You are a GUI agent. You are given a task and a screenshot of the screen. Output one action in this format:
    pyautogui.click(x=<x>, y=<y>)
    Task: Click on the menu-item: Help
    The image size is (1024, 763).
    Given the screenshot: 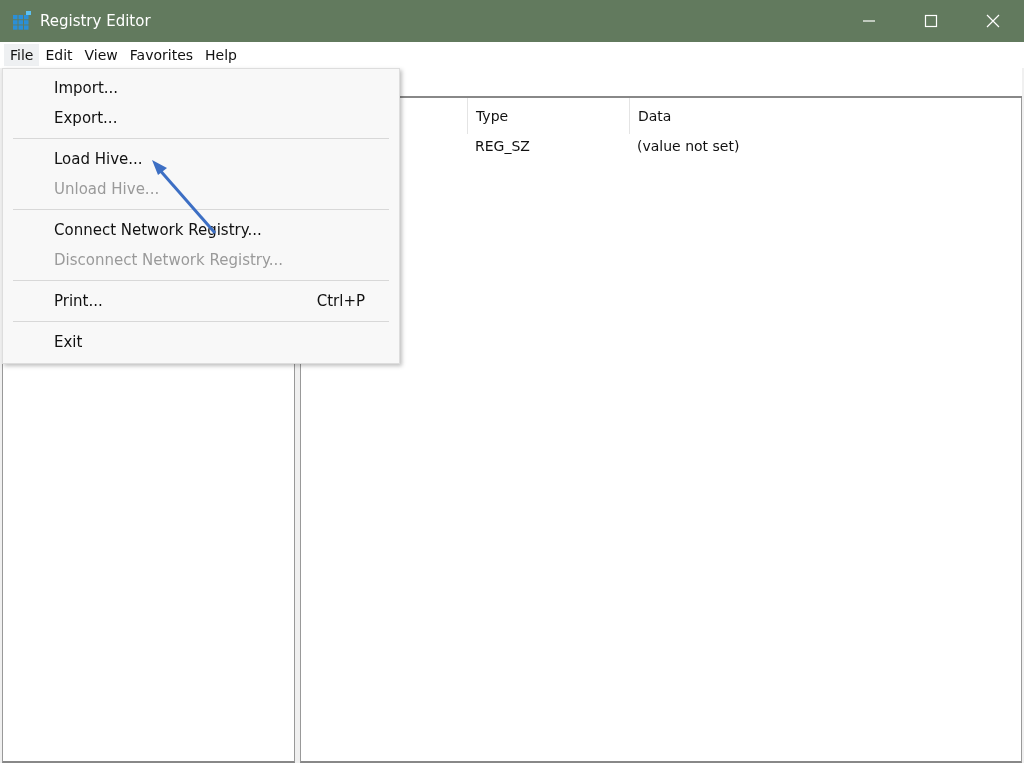 What is the action you would take?
    pyautogui.click(x=221, y=55)
    